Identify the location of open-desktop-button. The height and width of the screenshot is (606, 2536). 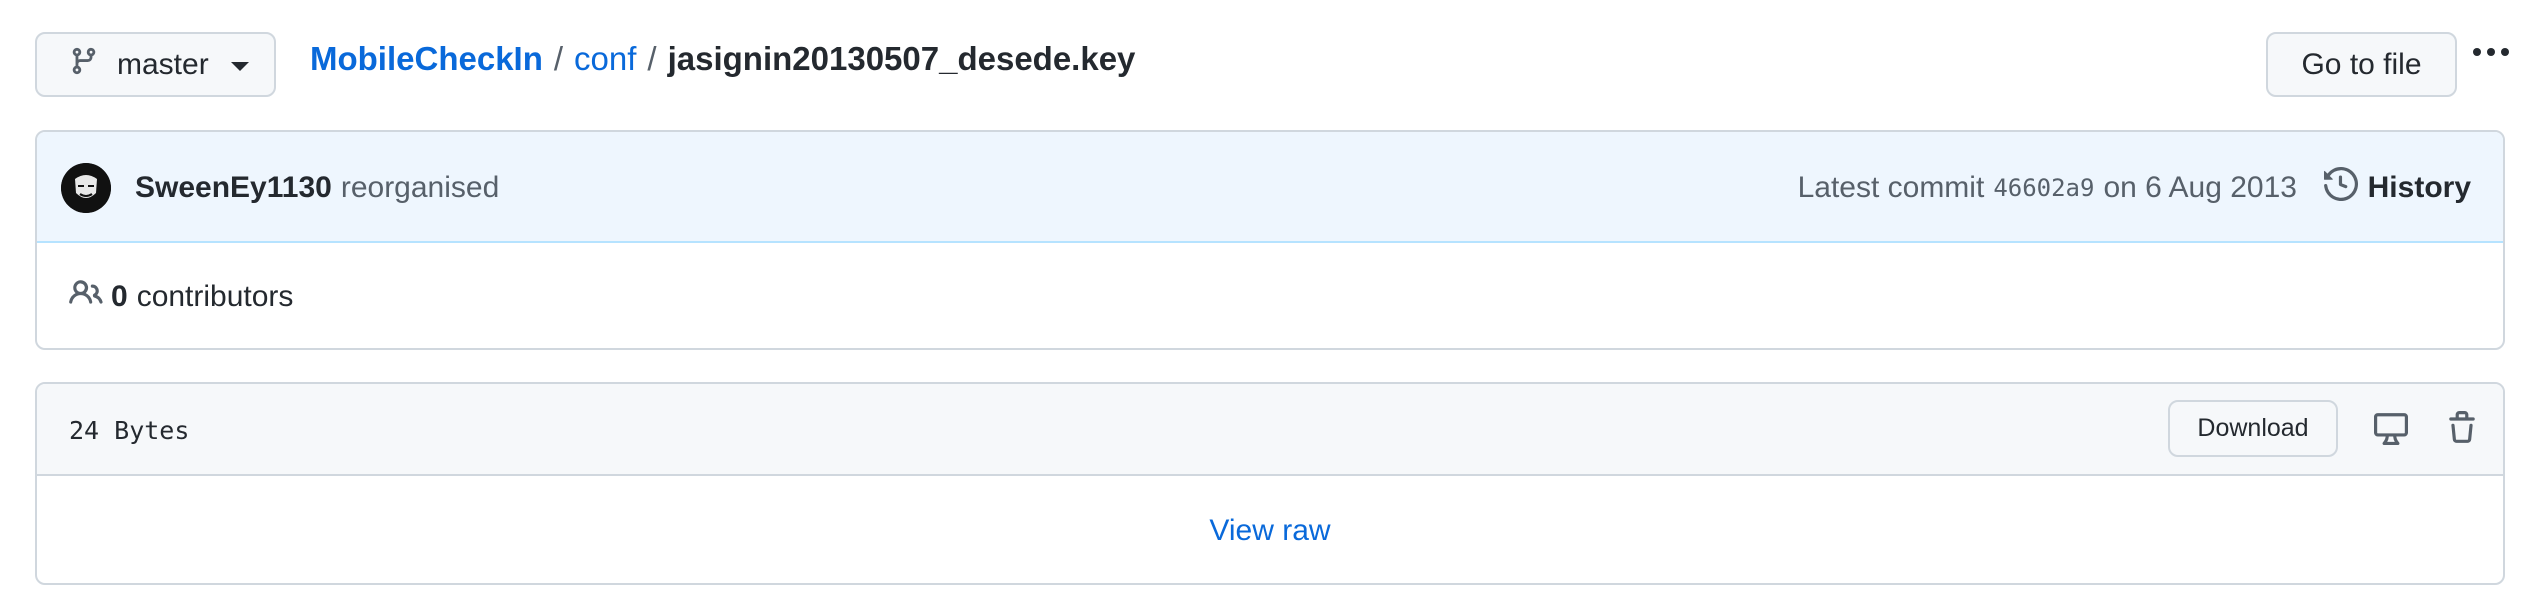
(2391, 430).